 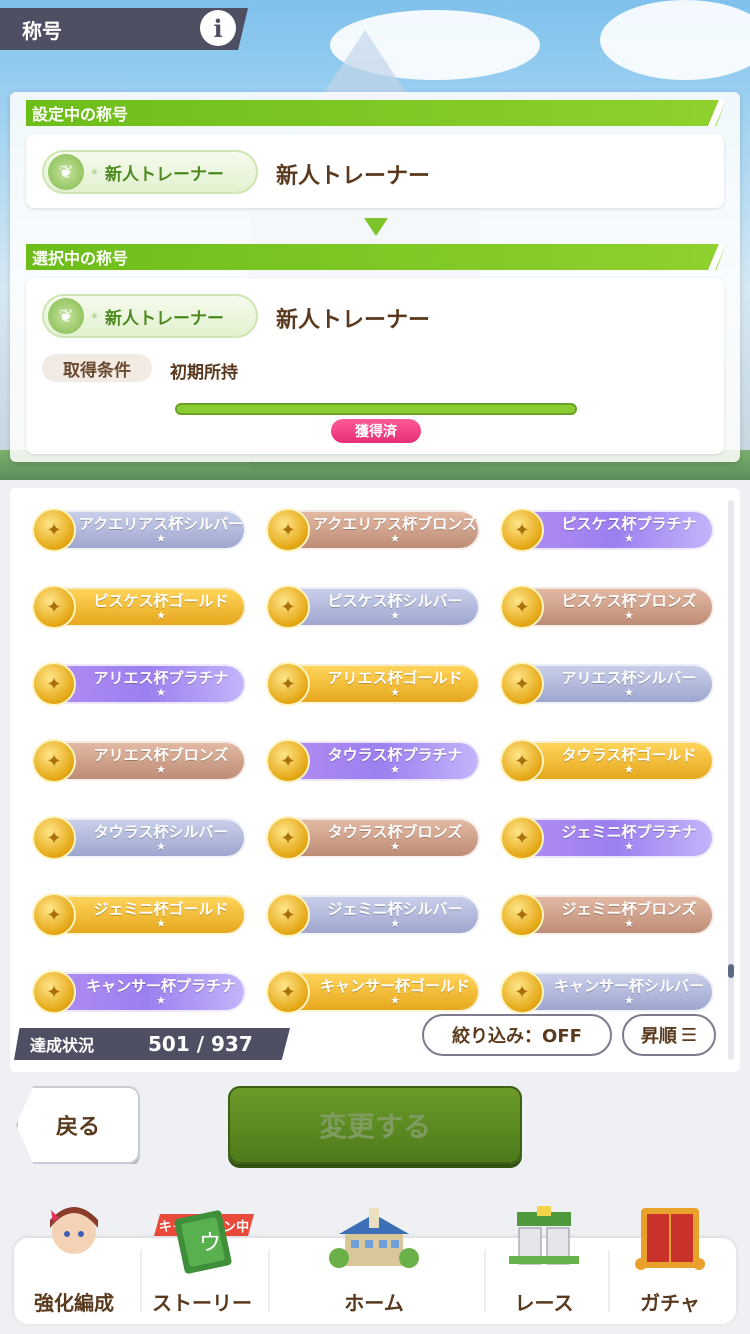 I want to click on current-title-name: 新人トレーナー, so click(x=353, y=176).